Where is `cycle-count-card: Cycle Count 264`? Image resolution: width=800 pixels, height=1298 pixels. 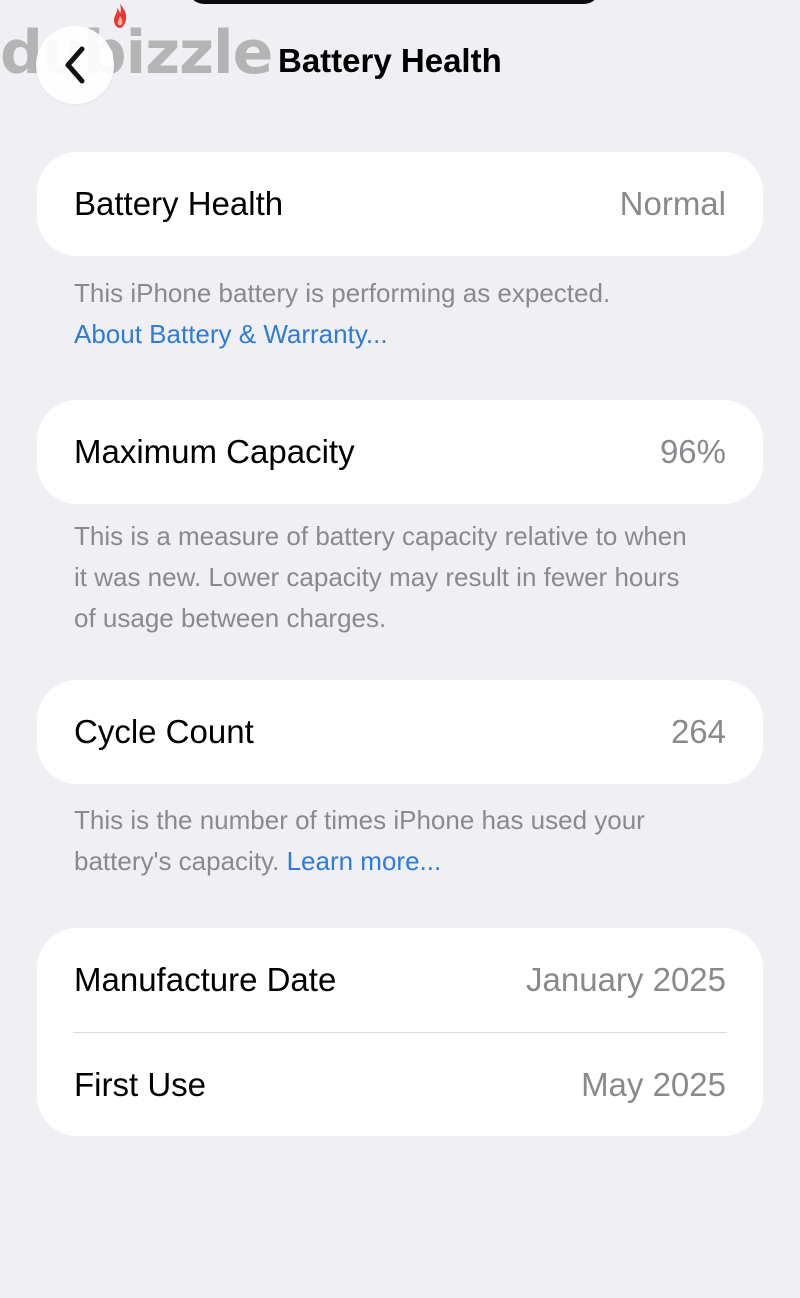 cycle-count-card: Cycle Count 264 is located at coordinates (400, 732).